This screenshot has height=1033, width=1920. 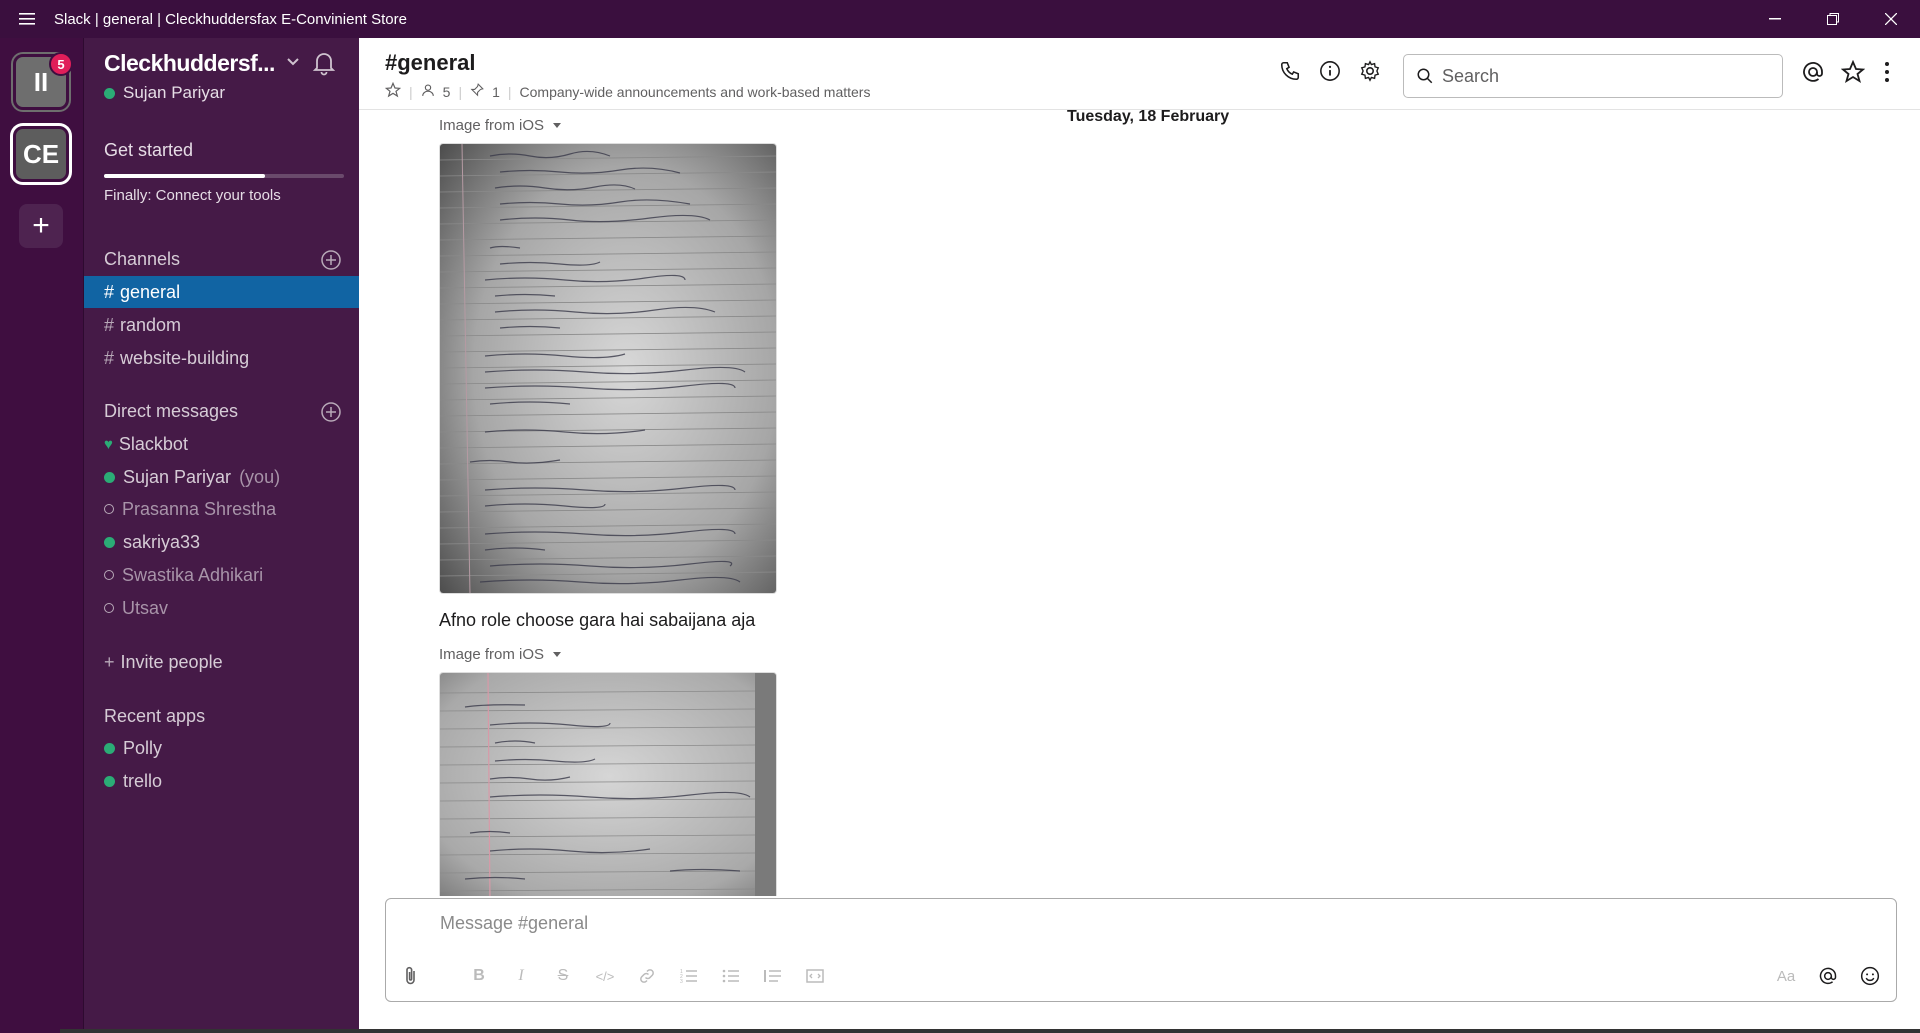 I want to click on dm-item-sakriya33: sakriya33, so click(x=221, y=542).